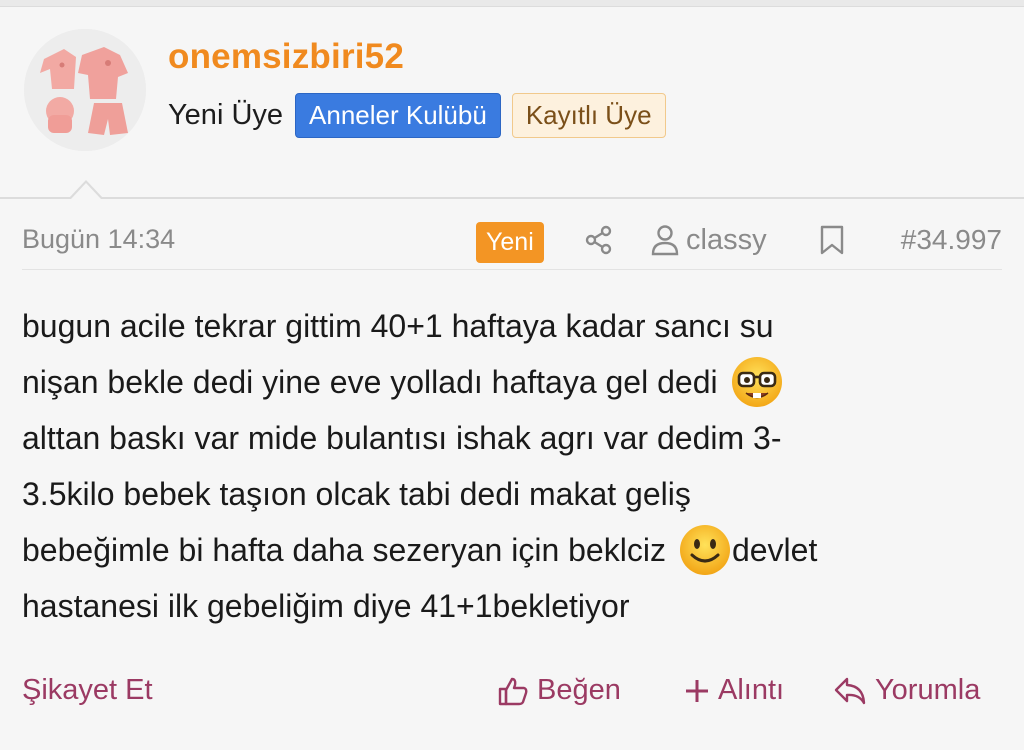 The width and height of the screenshot is (1024, 750). I want to click on report-button: Şikayet Et, so click(87, 690).